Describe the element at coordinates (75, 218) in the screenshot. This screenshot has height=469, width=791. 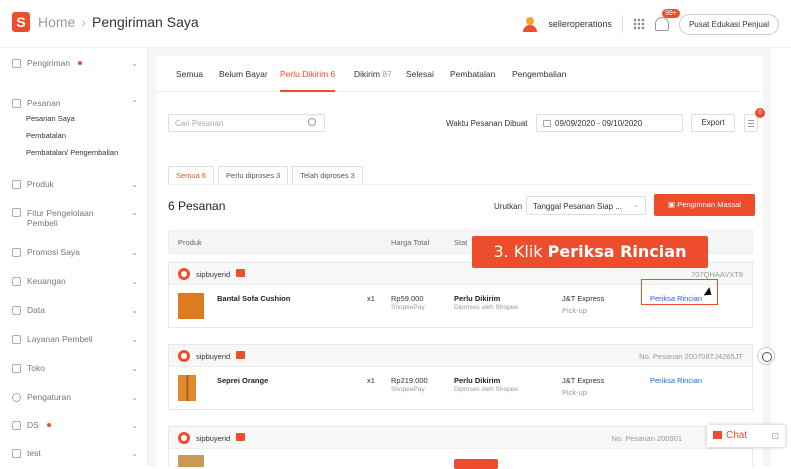
I see `sidebar-item-fitur-pembeli: Fitur Pengelolaan Pembeli ⌄` at that location.